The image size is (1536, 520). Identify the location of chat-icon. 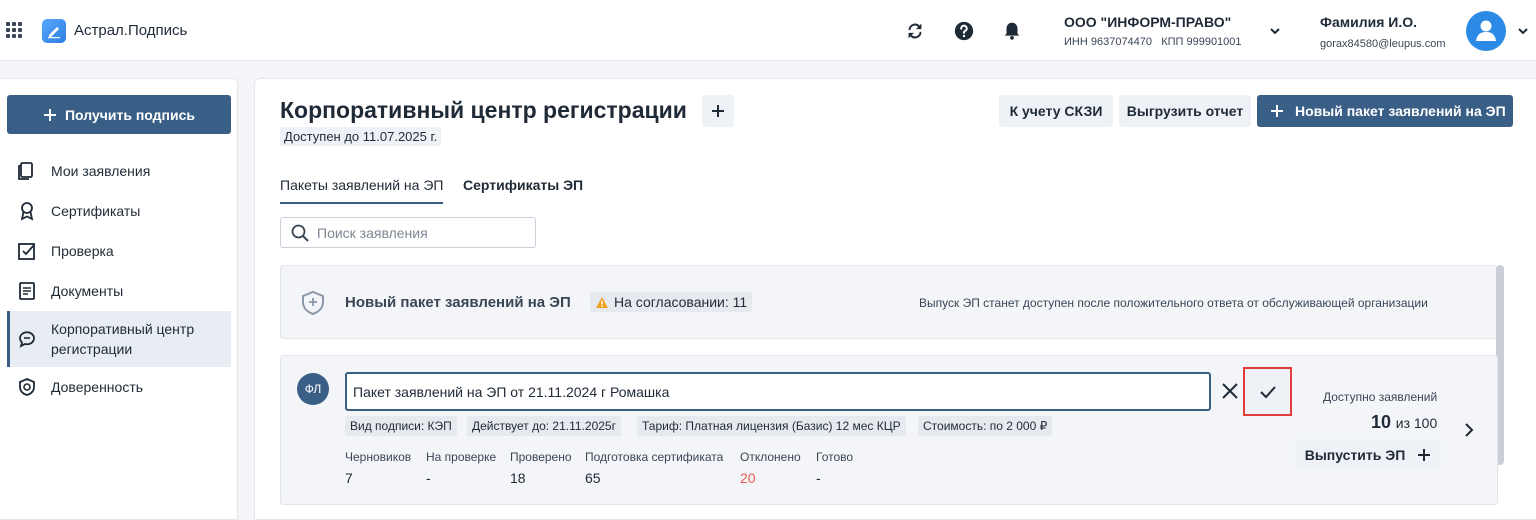
(27, 339).